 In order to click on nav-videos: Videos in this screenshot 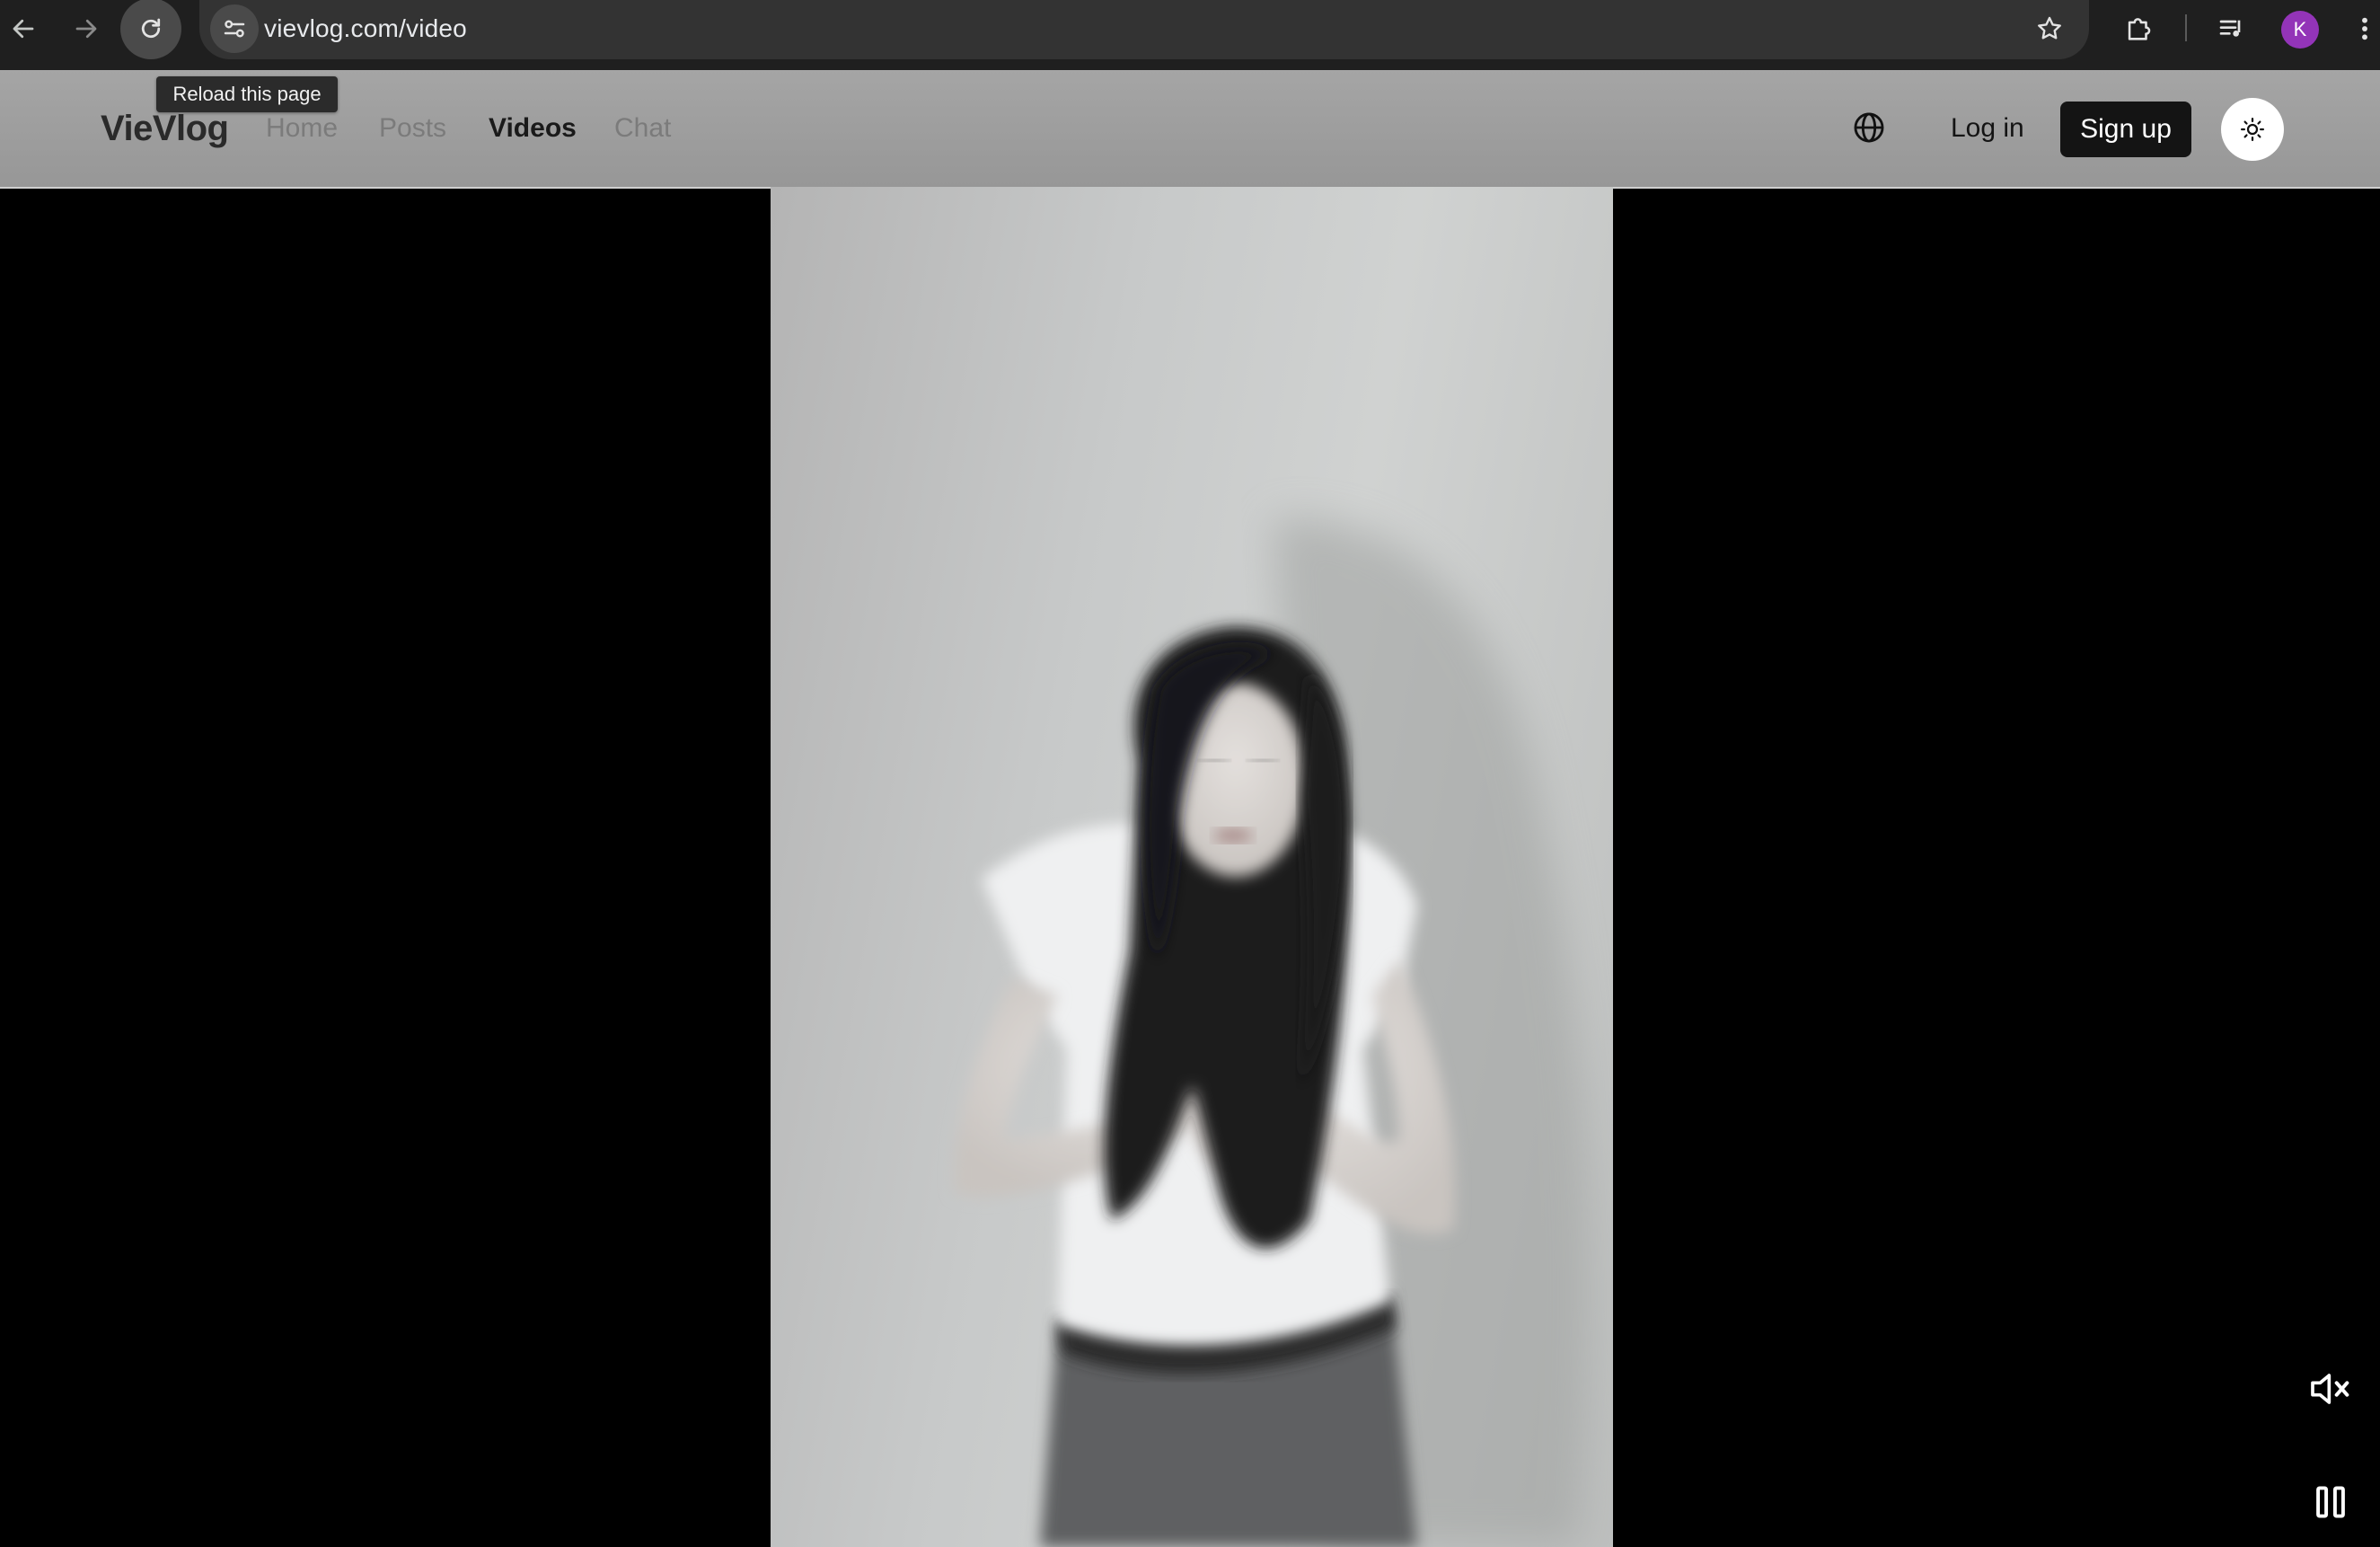, I will do `click(533, 128)`.